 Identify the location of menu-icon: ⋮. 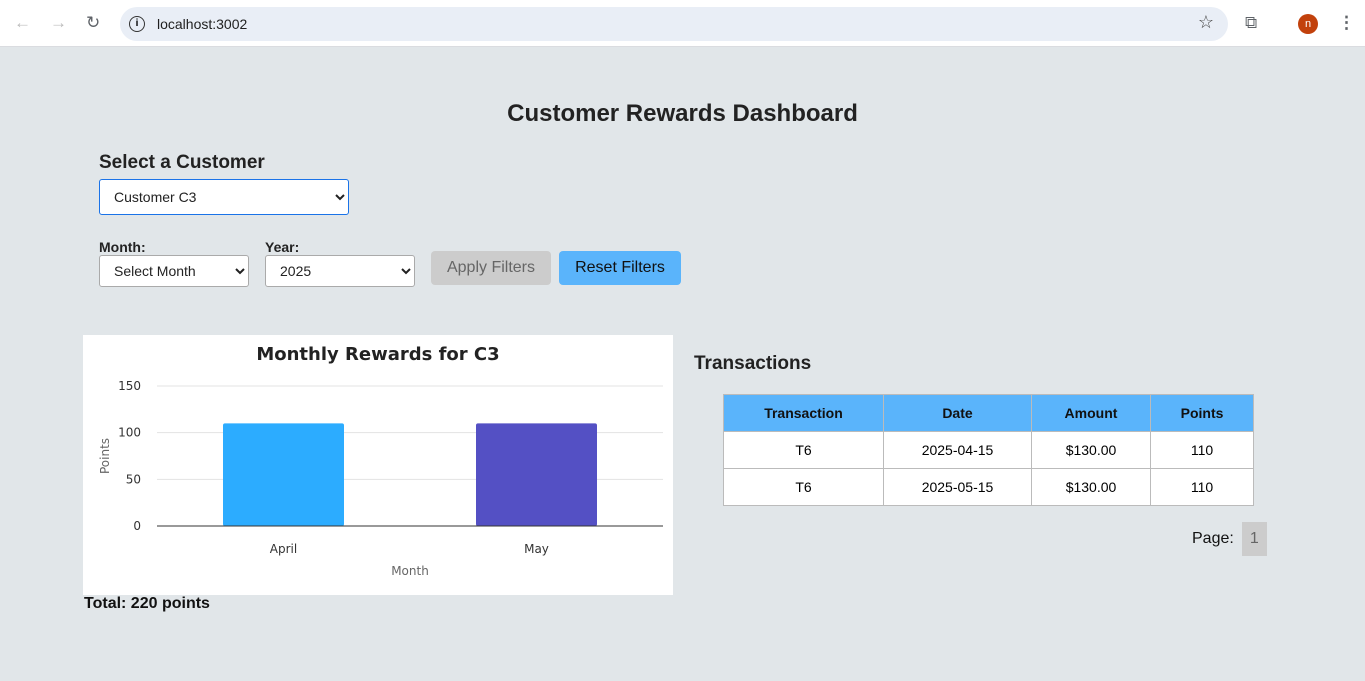
(1346, 23).